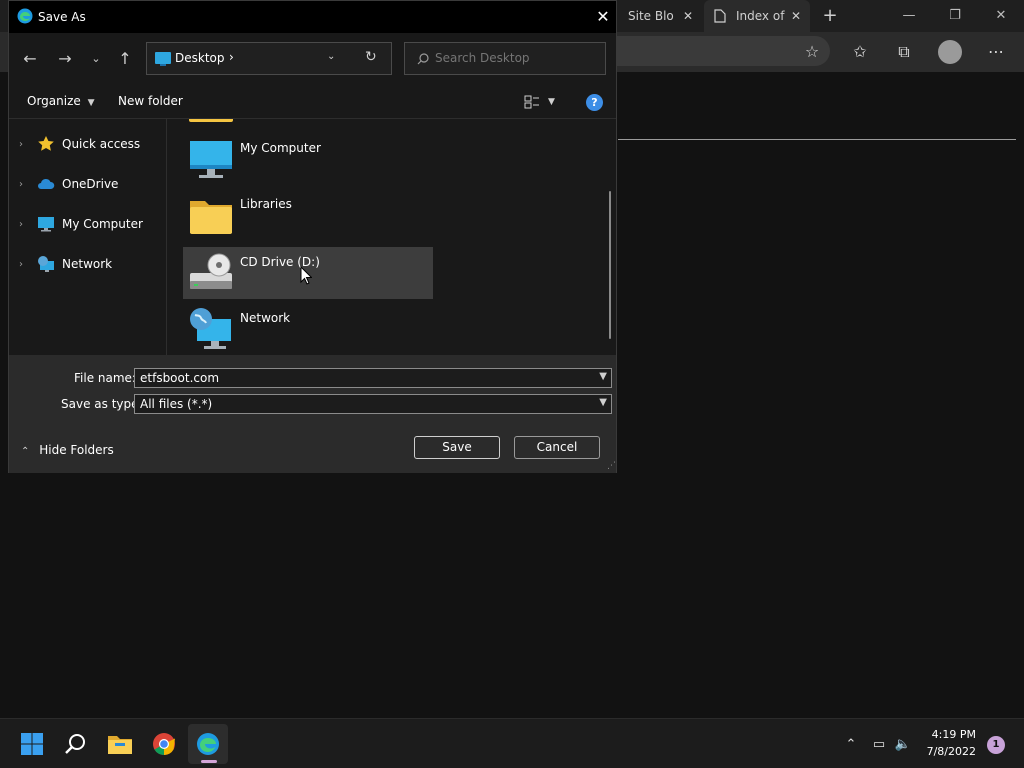  What do you see at coordinates (371, 57) in the screenshot?
I see `refresh-icon: ↻` at bounding box center [371, 57].